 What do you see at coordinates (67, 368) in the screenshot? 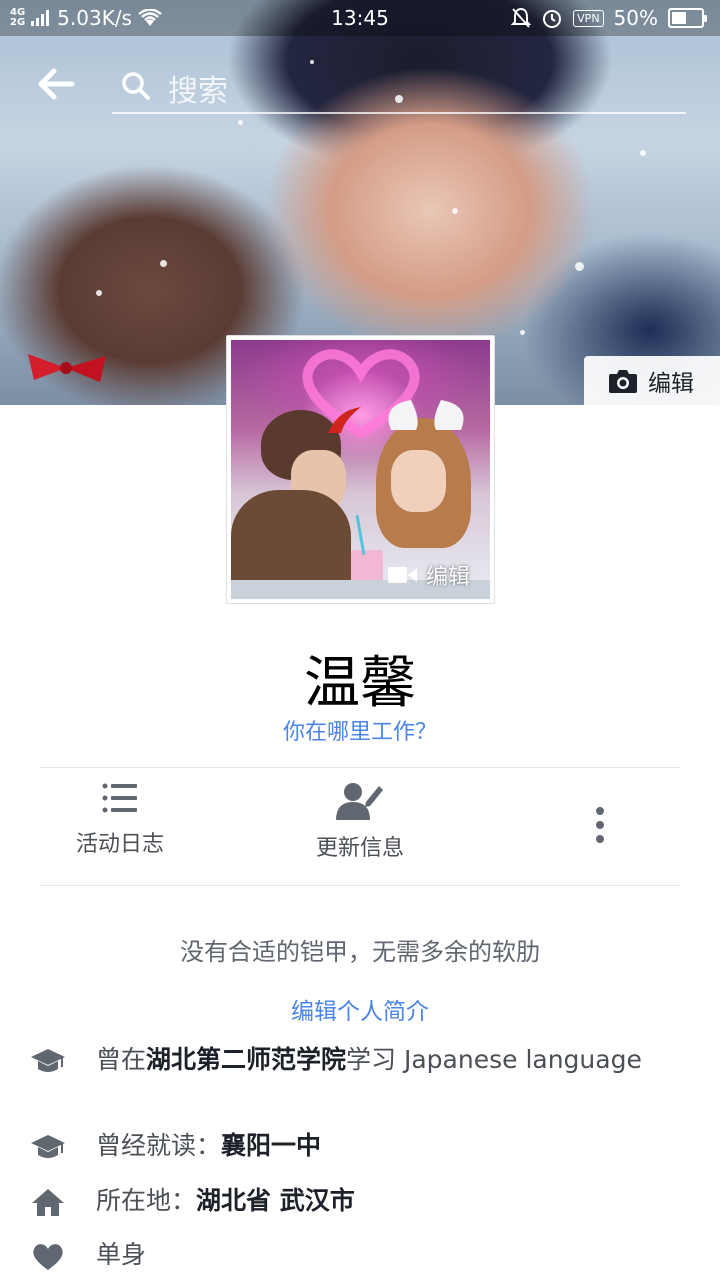
I see `hair-bow-decoration` at bounding box center [67, 368].